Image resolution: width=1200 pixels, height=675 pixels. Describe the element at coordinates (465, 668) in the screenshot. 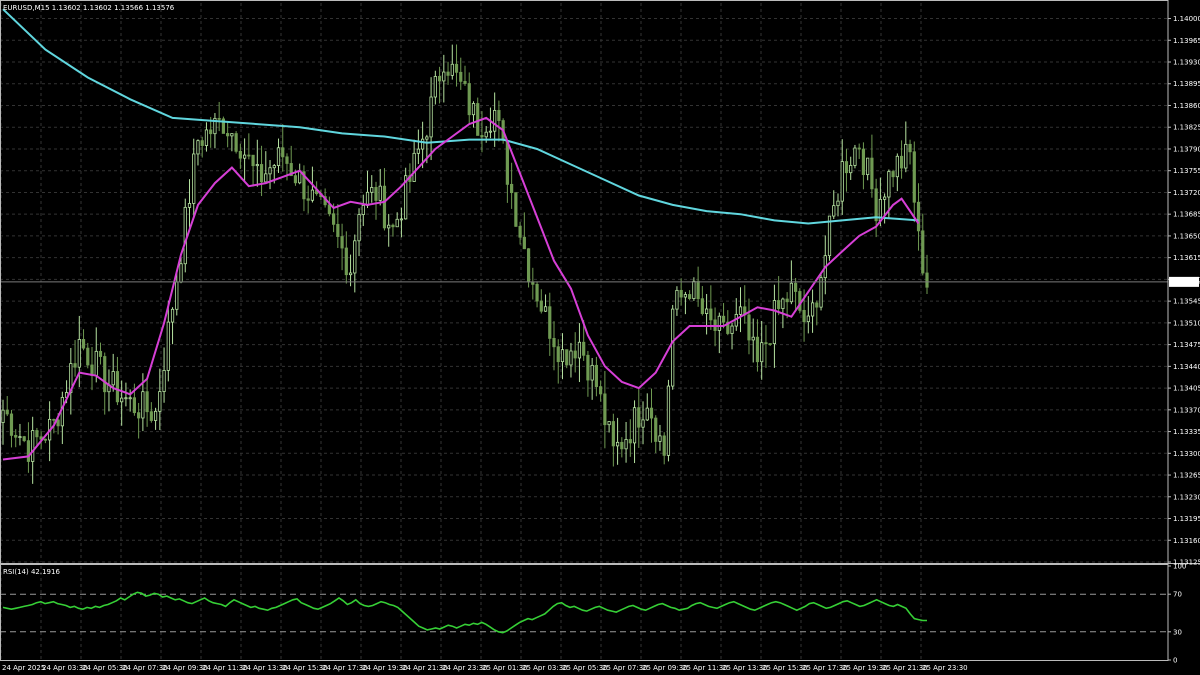

I see `time-tick-label: 24 Apr 23:30` at that location.